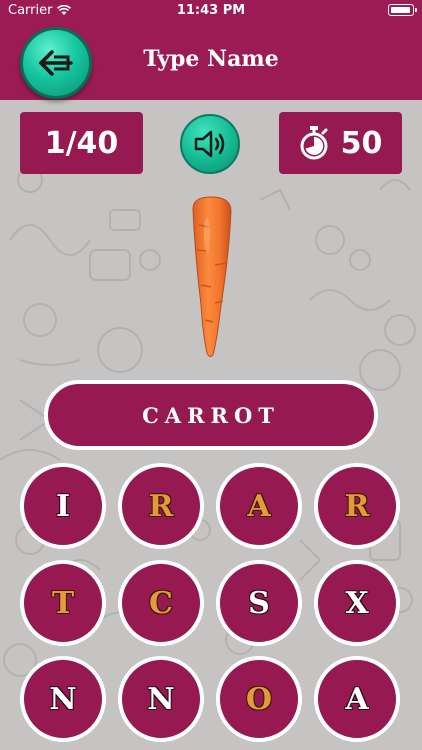  I want to click on letter-tile: C, so click(161, 603).